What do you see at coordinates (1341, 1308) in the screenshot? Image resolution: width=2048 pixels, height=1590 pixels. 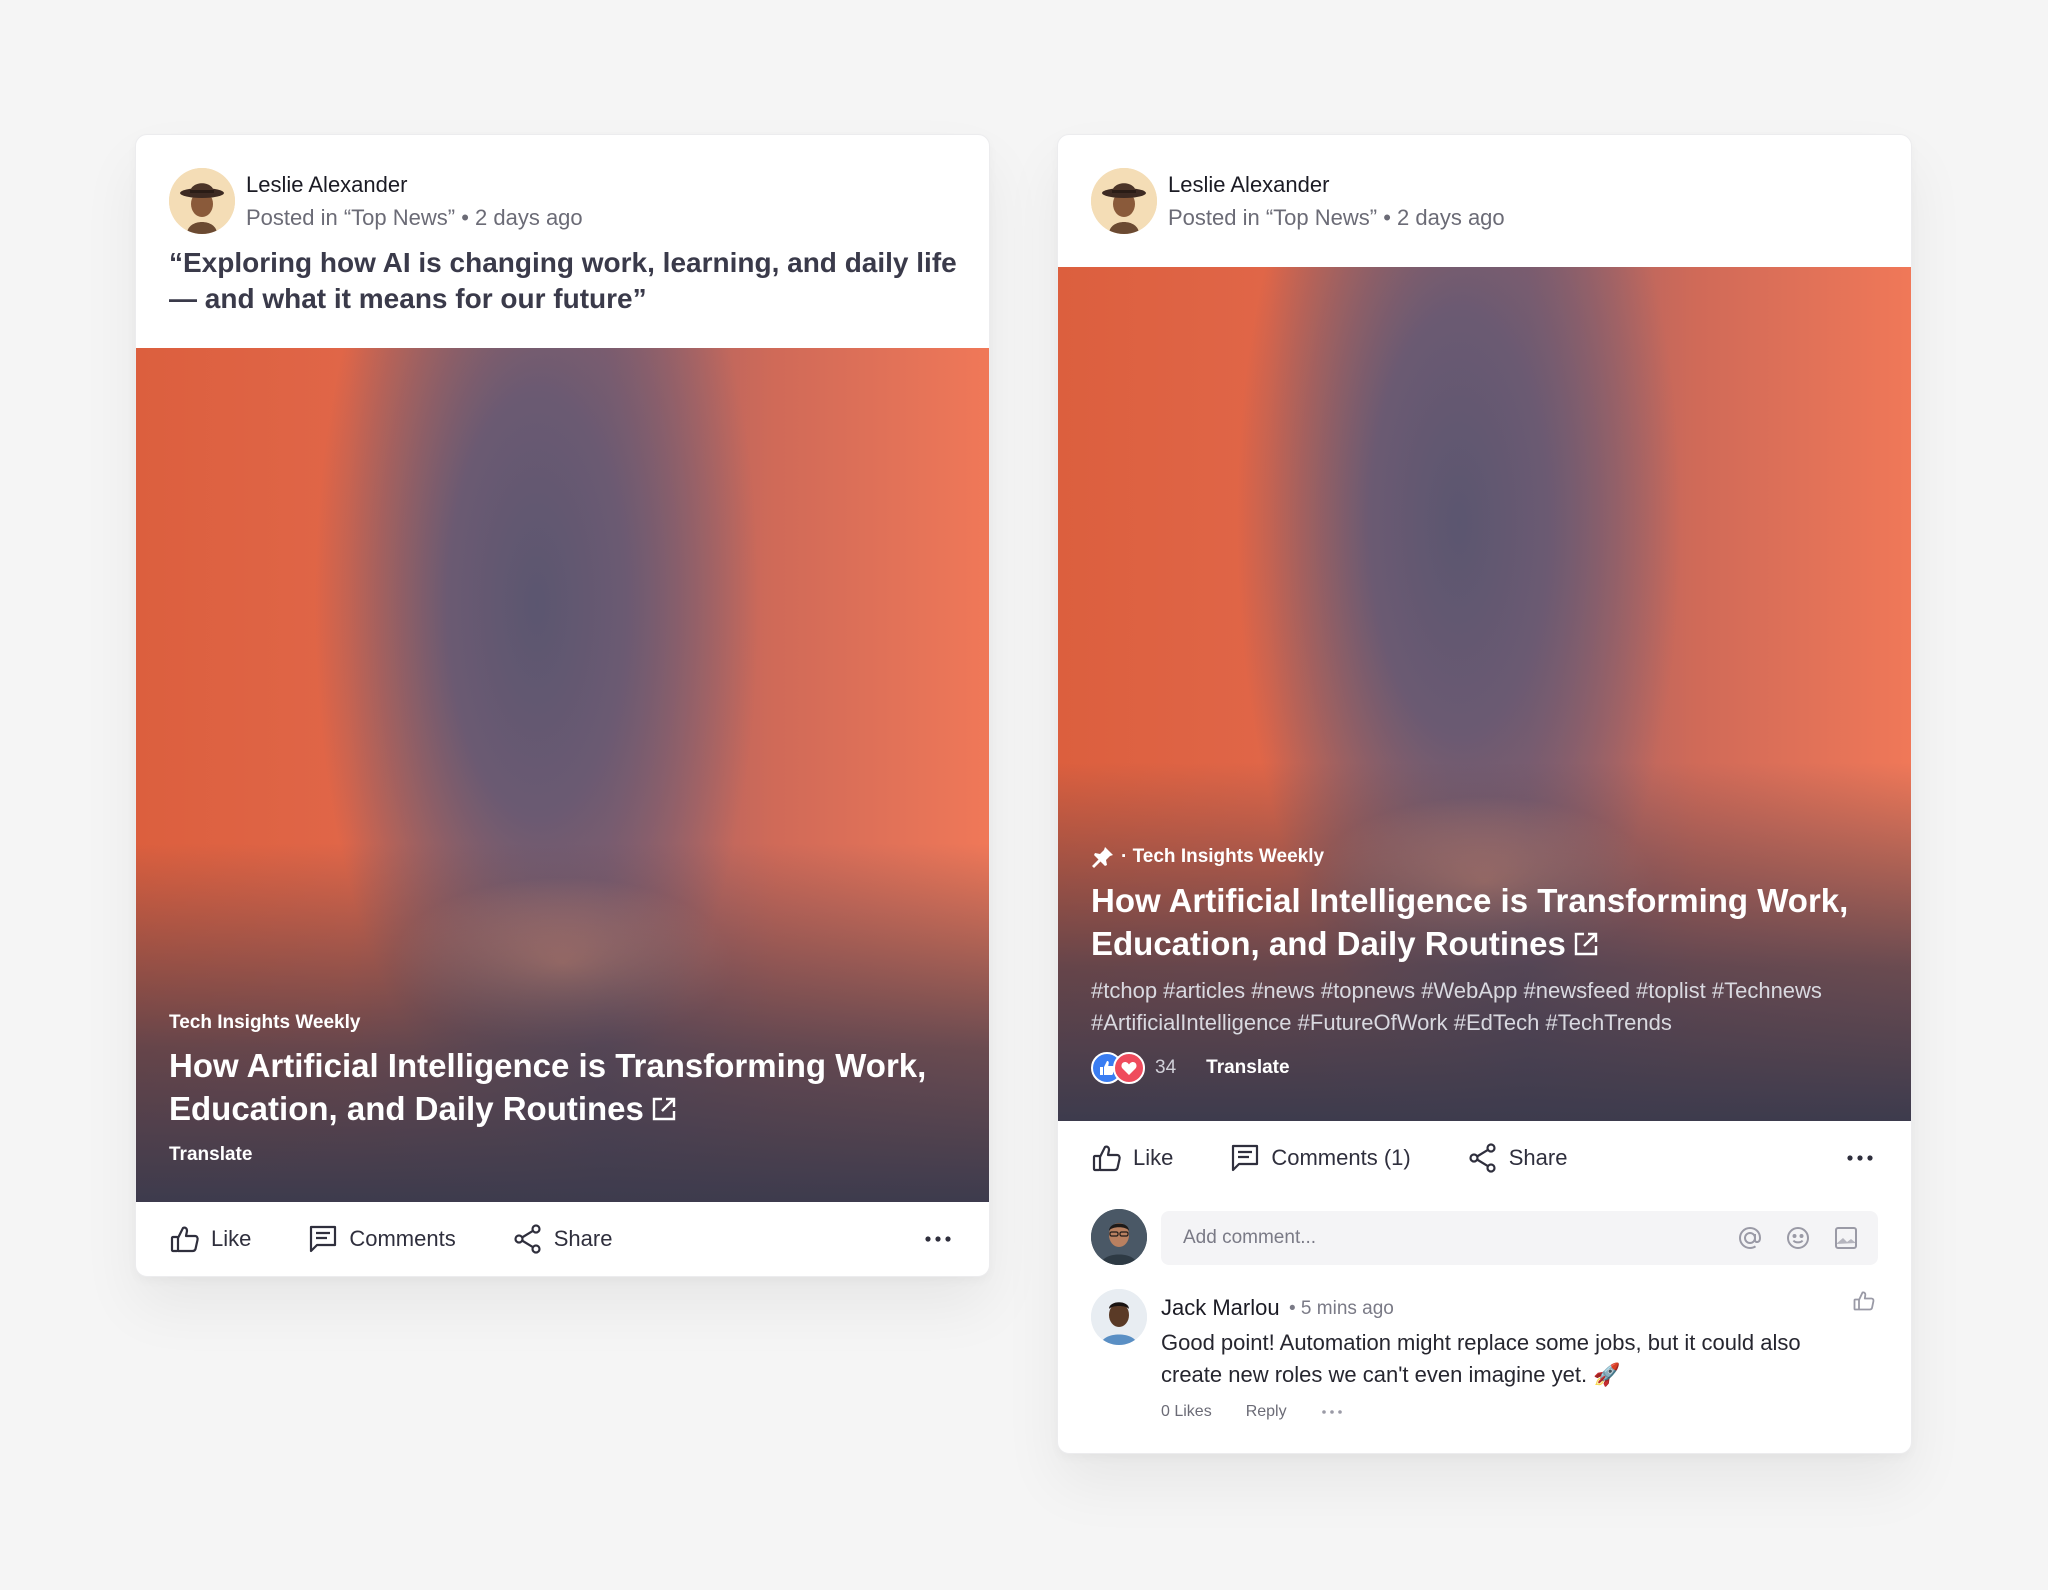 I see `comment-time: • 5 mins ago` at bounding box center [1341, 1308].